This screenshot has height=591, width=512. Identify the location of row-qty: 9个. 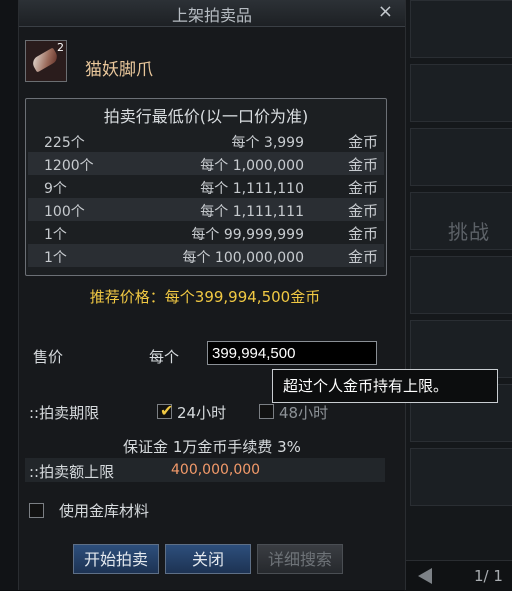
(55, 189).